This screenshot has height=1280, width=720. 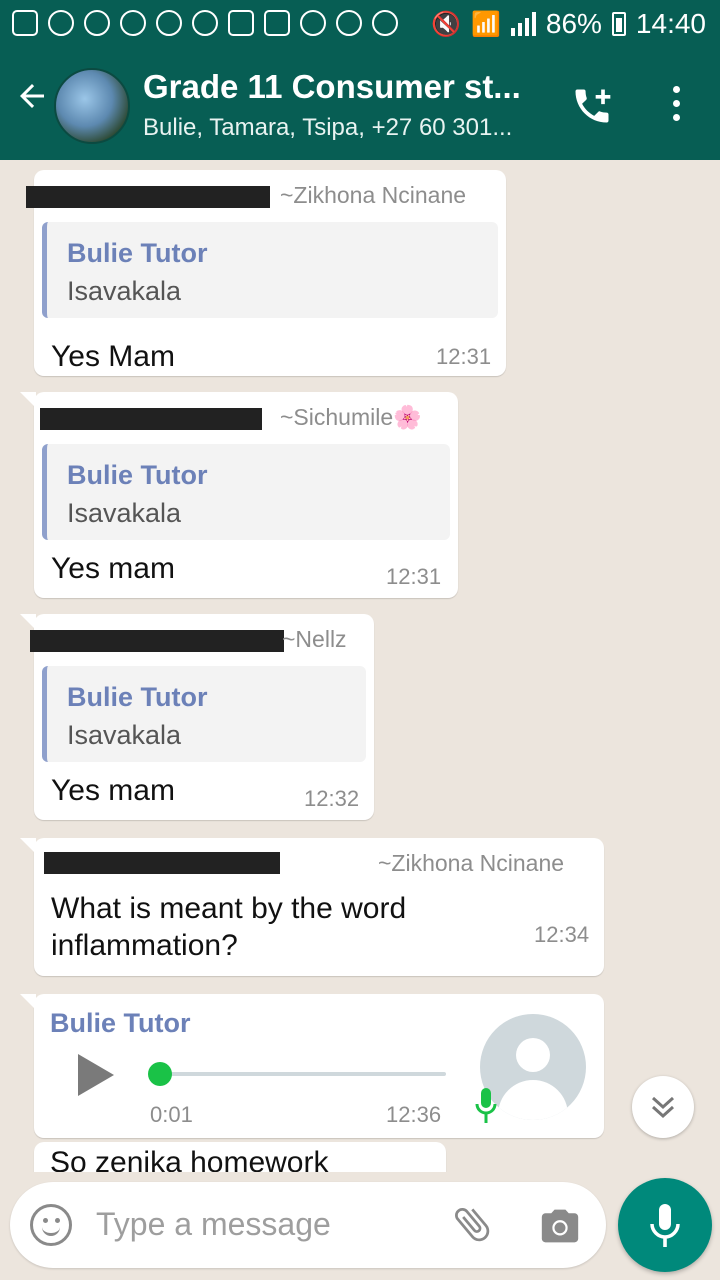 I want to click on voice-record-button, so click(x=665, y=1225).